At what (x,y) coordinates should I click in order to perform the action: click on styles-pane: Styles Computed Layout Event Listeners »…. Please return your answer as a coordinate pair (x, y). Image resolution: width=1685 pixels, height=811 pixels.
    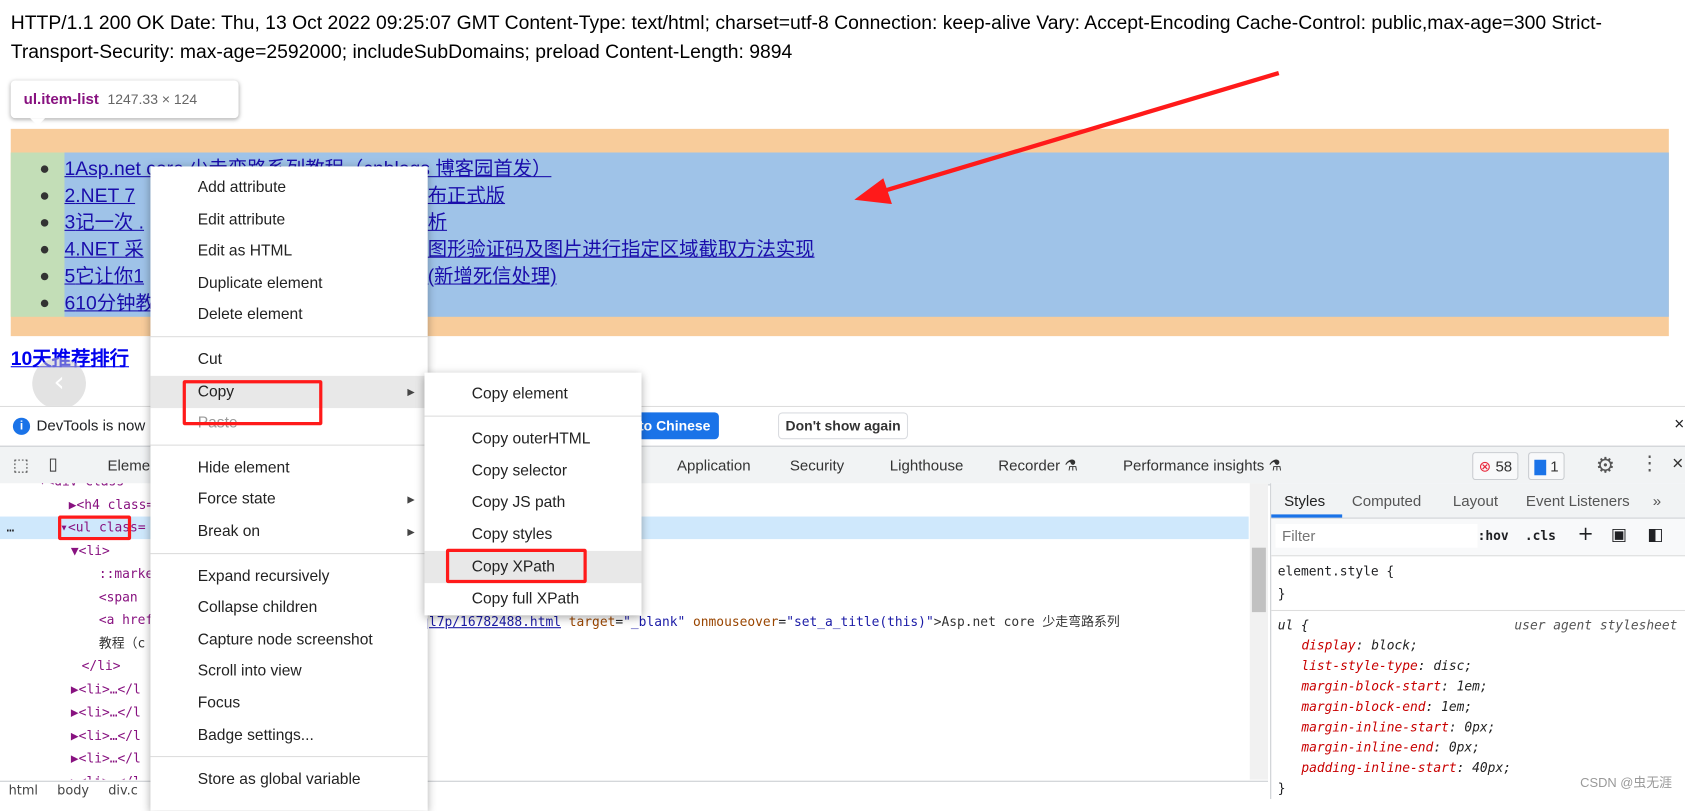
    Looking at the image, I should click on (1477, 641).